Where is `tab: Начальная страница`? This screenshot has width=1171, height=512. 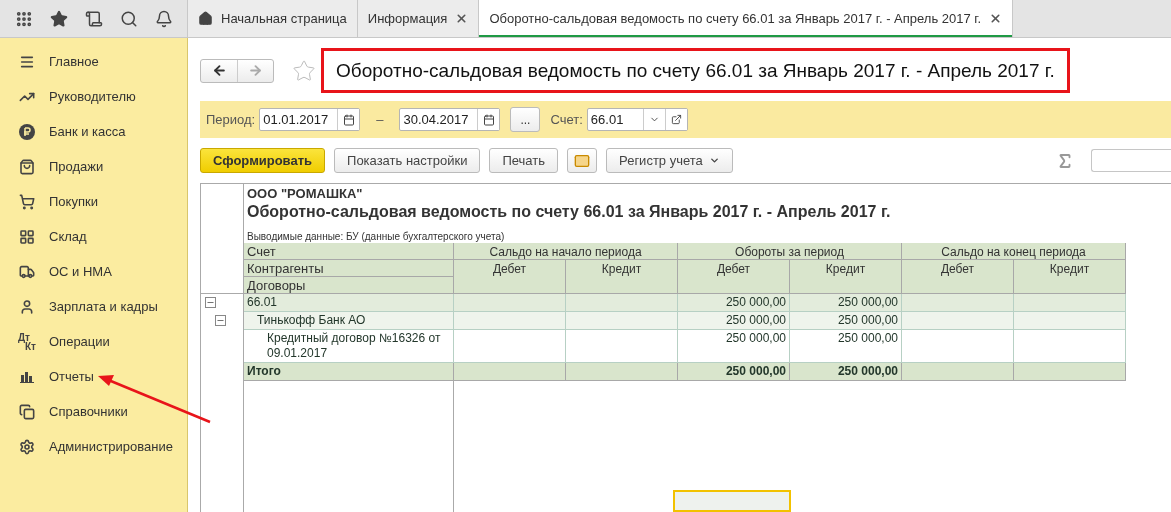
tab: Начальная страница is located at coordinates (273, 18).